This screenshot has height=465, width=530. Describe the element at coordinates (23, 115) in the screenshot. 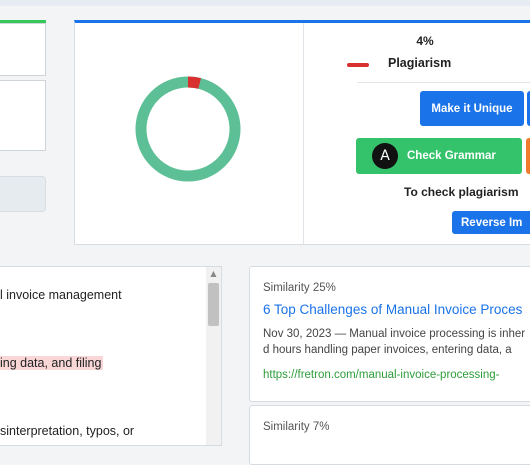

I see `input-textarea` at that location.